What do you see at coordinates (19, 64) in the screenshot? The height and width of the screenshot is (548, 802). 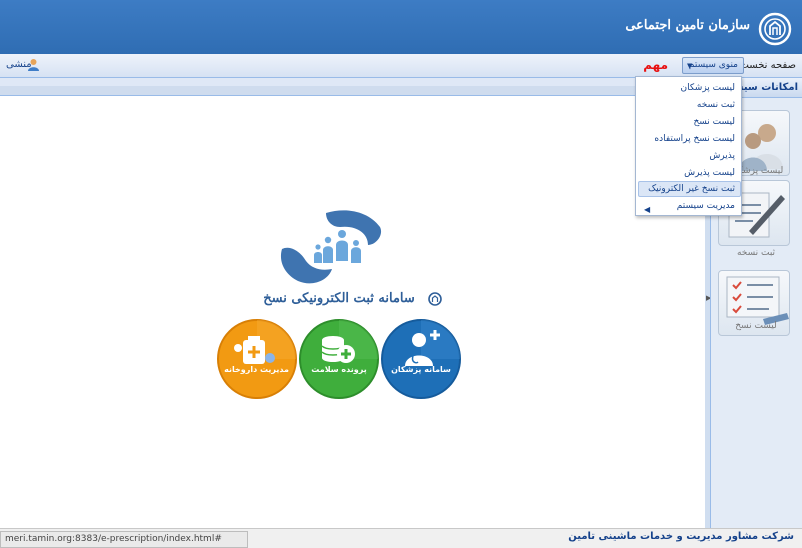 I see `user-menu: منشی` at bounding box center [19, 64].